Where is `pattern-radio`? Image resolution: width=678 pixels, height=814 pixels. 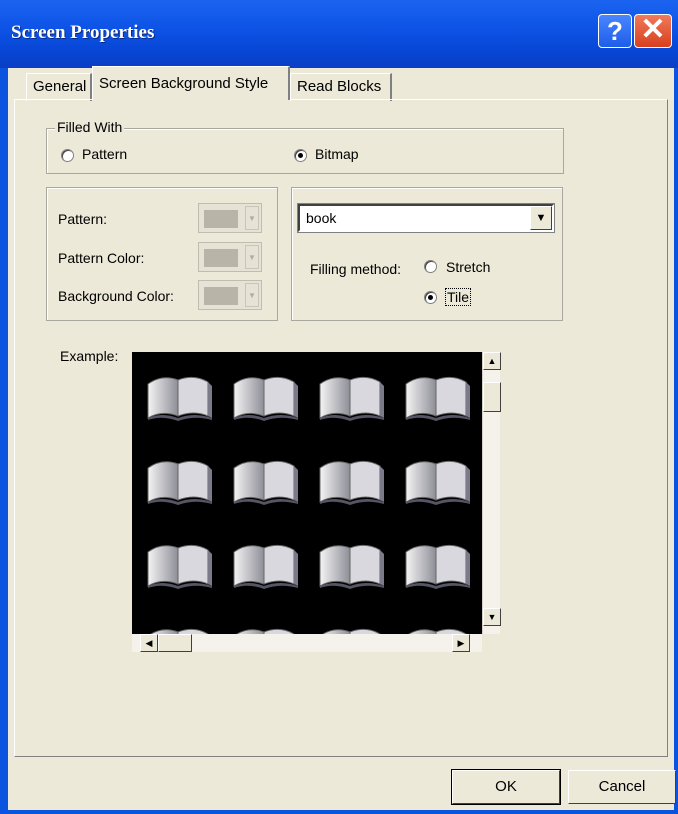
pattern-radio is located at coordinates (67, 155).